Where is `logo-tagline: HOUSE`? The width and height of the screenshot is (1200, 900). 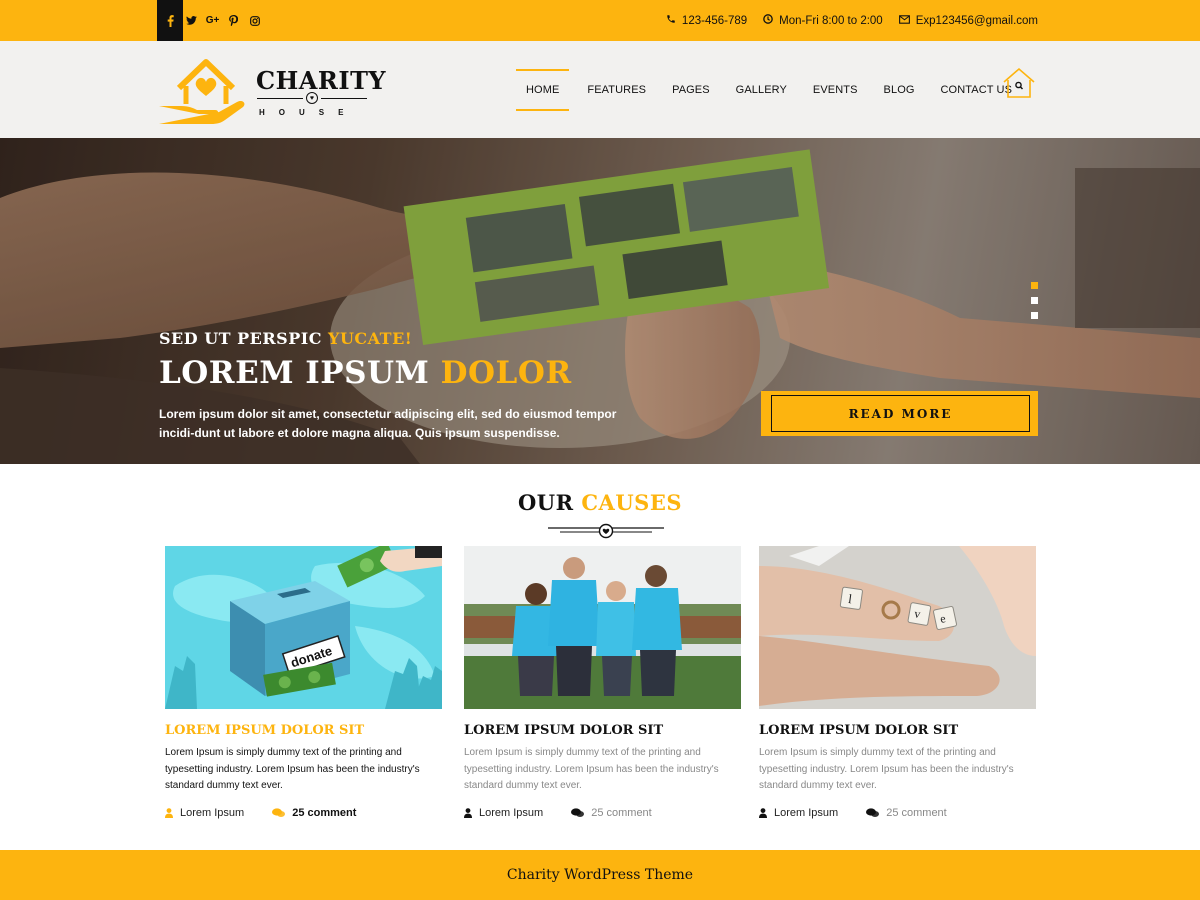 logo-tagline: HOUSE is located at coordinates (308, 112).